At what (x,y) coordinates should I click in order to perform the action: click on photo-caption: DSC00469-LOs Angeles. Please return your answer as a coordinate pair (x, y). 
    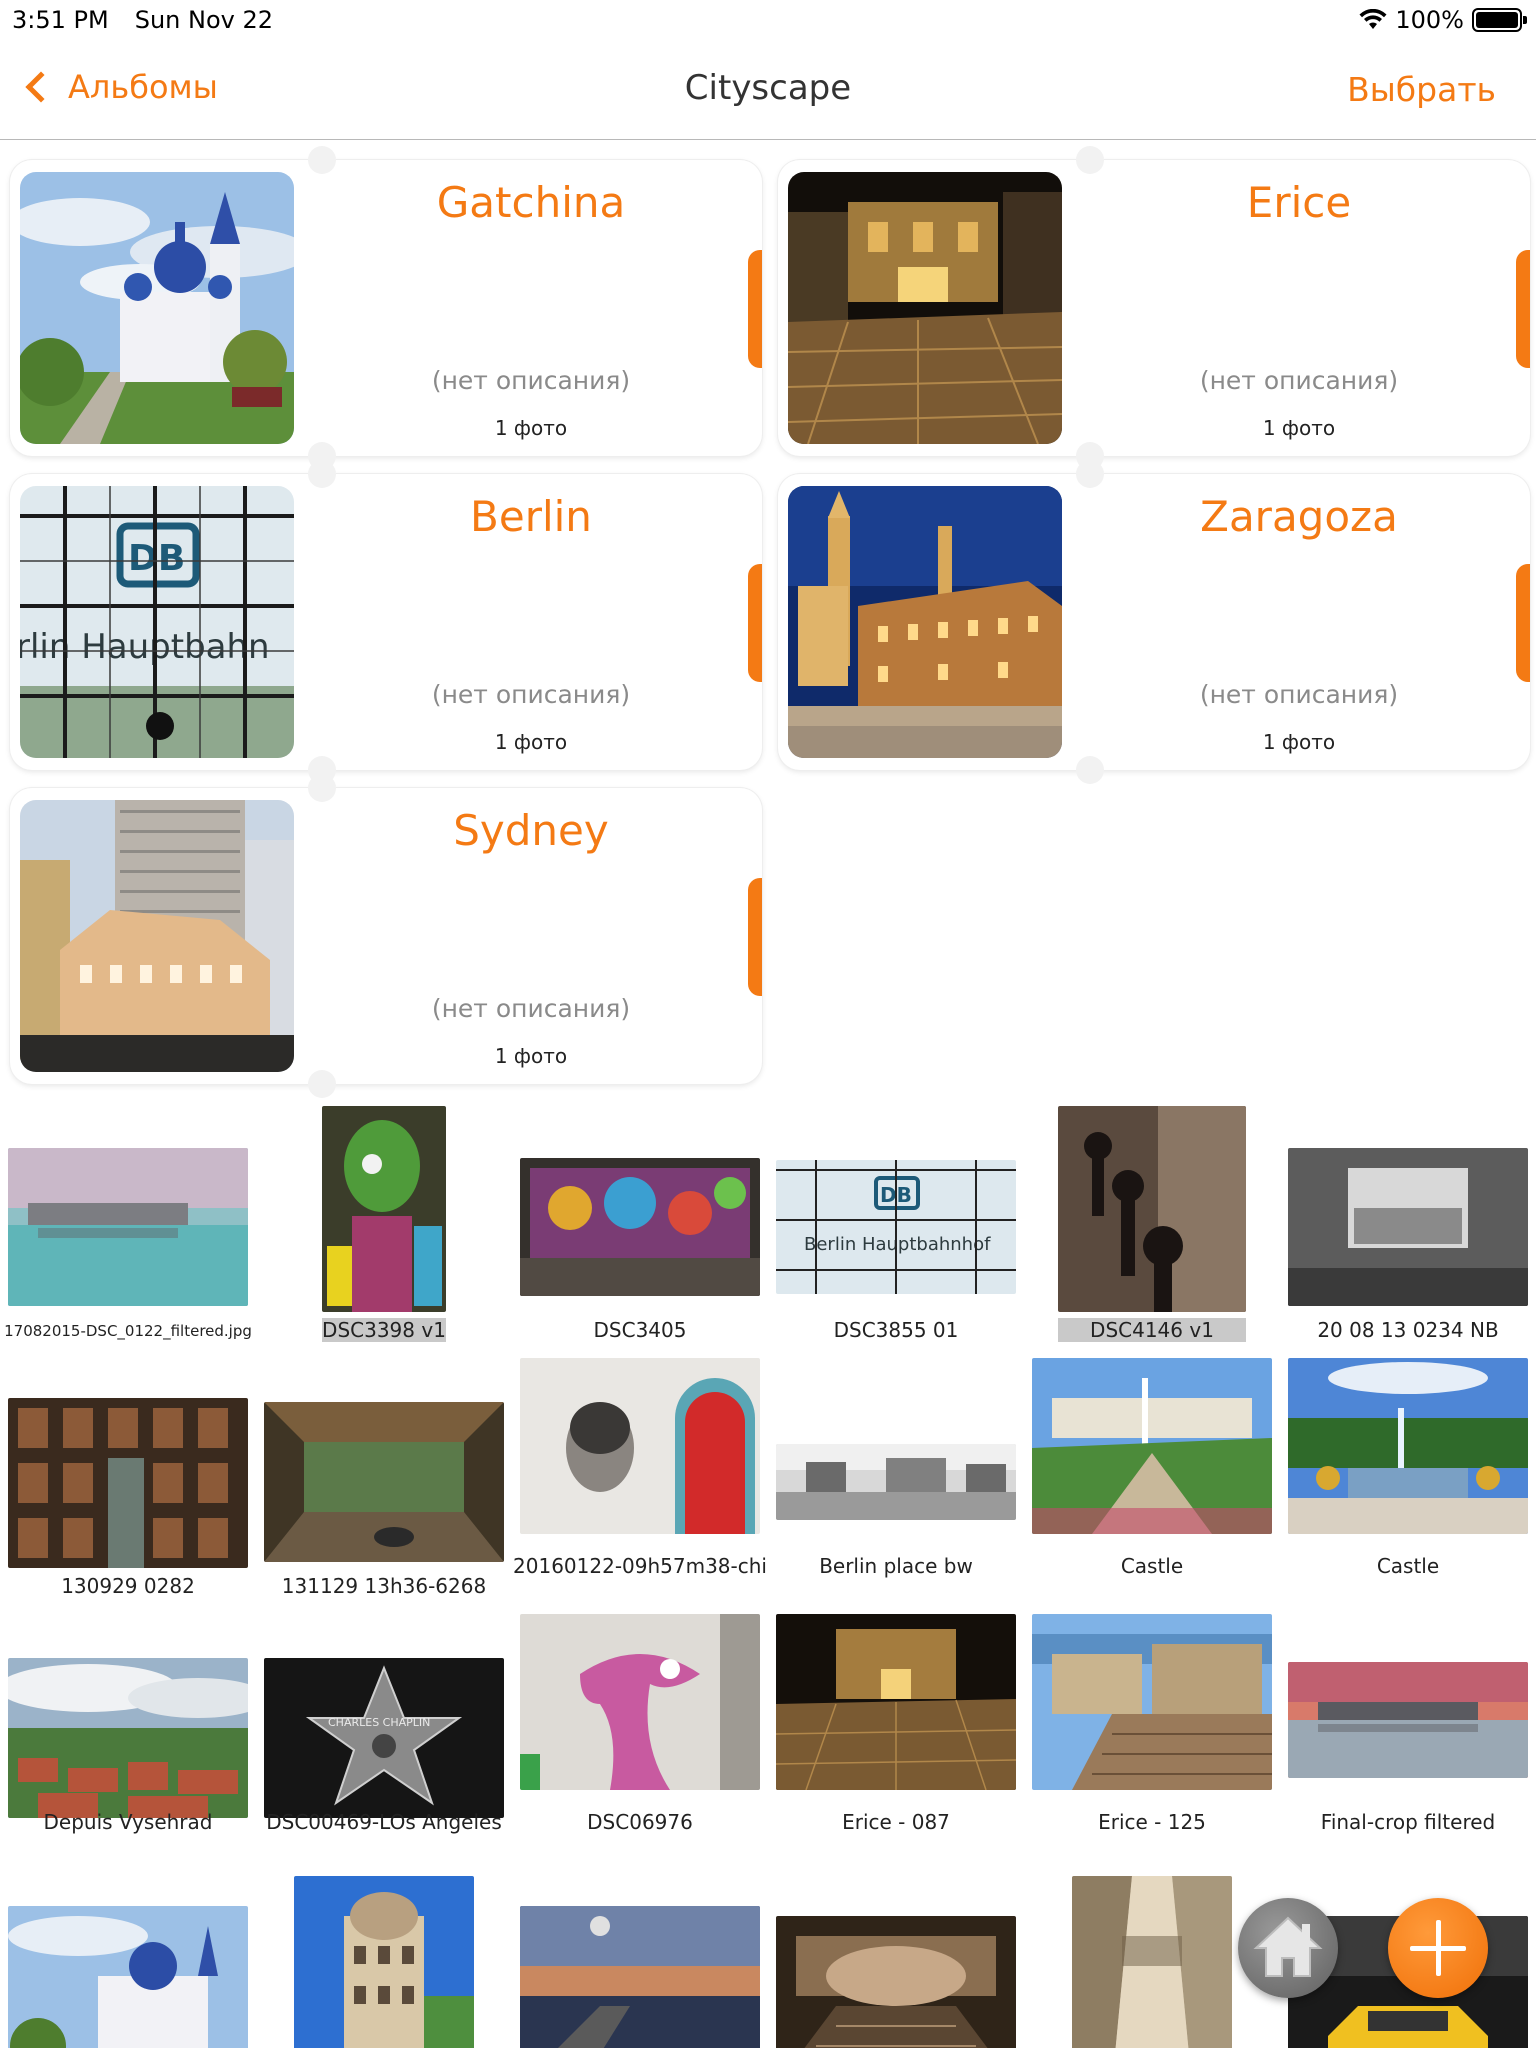
    Looking at the image, I should click on (384, 1822).